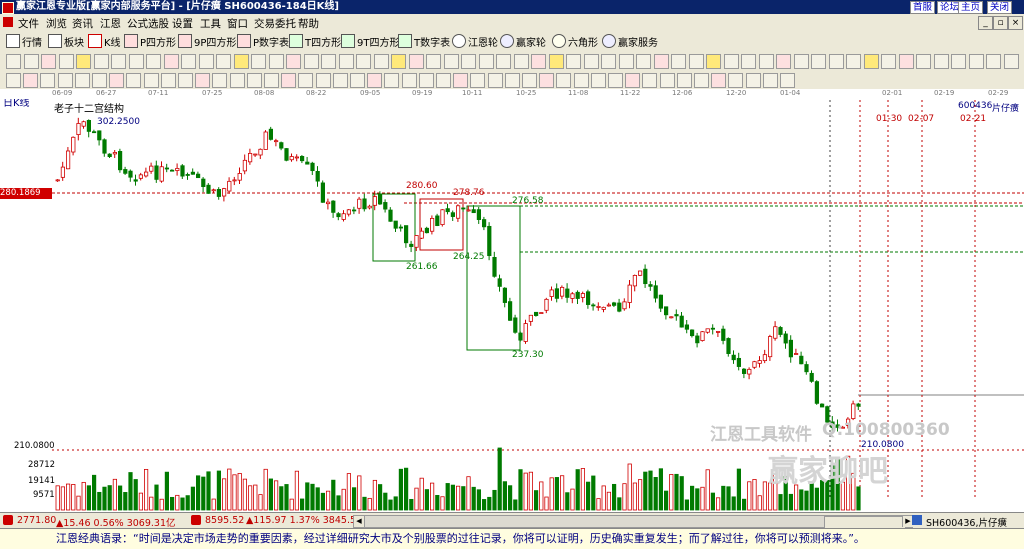  I want to click on menu-gann: 江恩, so click(110, 23).